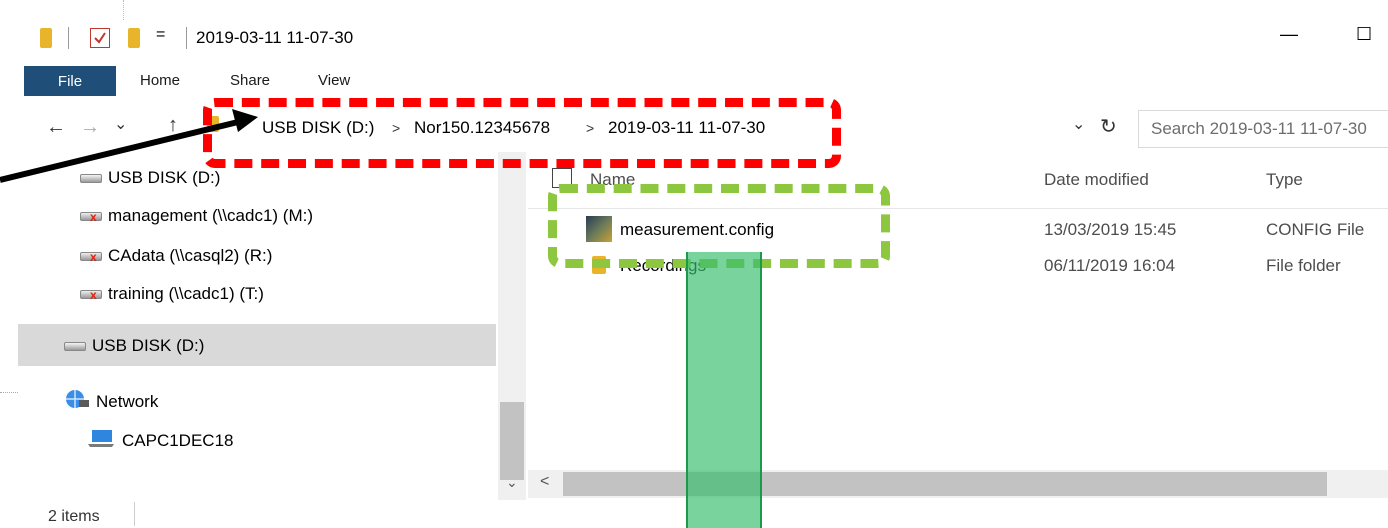 The image size is (1388, 528). I want to click on nav-pane-scroll-thumb, so click(512, 441).